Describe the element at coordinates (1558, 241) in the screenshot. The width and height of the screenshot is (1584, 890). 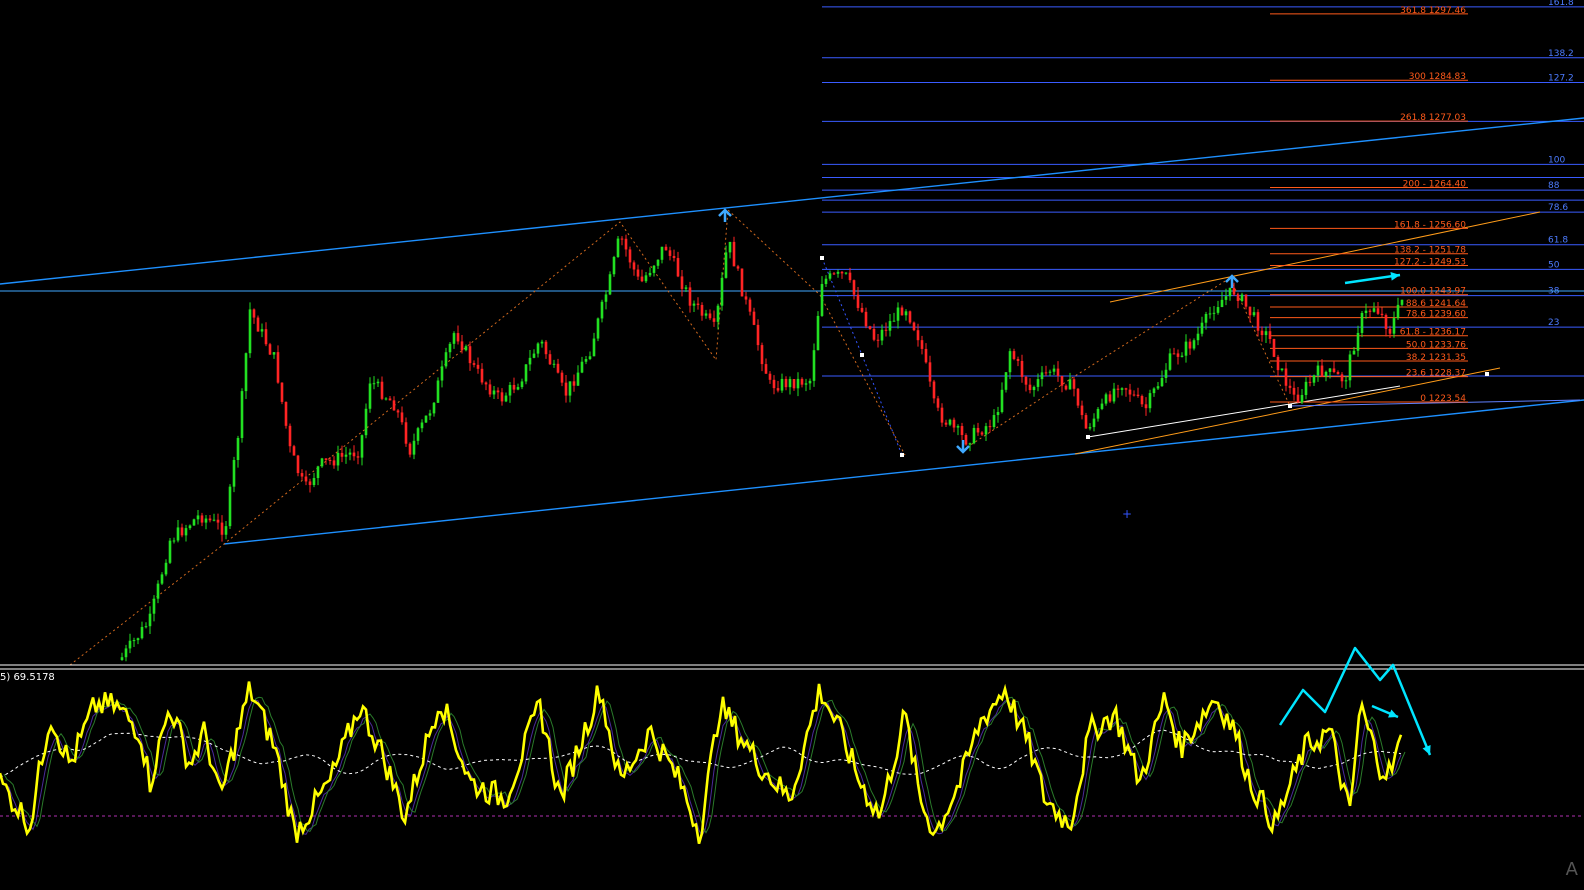
I see `fib-blue-level-label: 61.8` at that location.